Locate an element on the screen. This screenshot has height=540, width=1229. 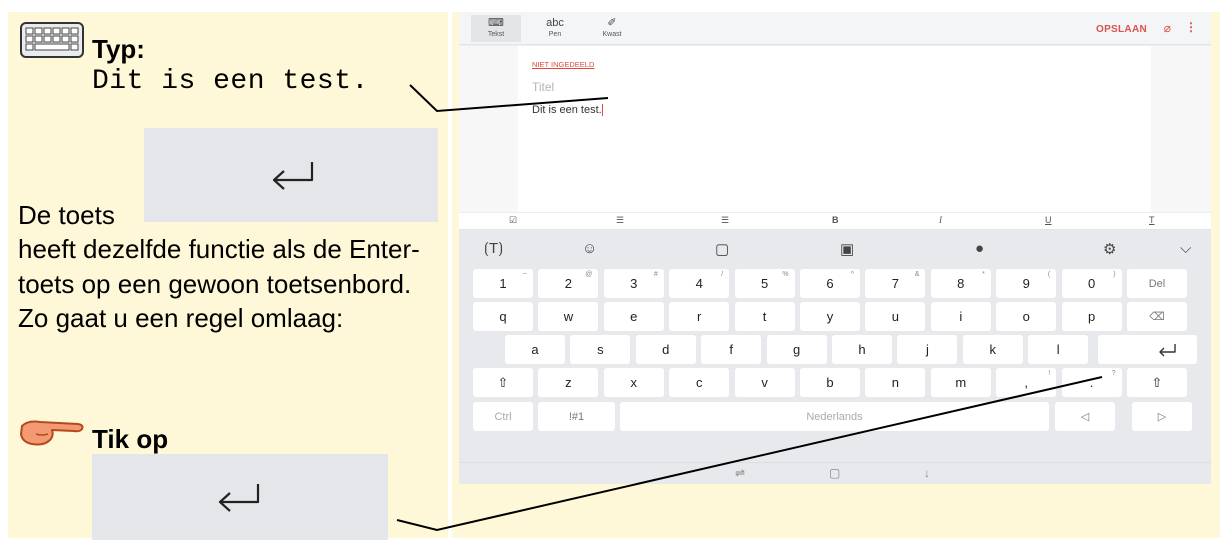
key-6: 6 ^ is located at coordinates (830, 283).